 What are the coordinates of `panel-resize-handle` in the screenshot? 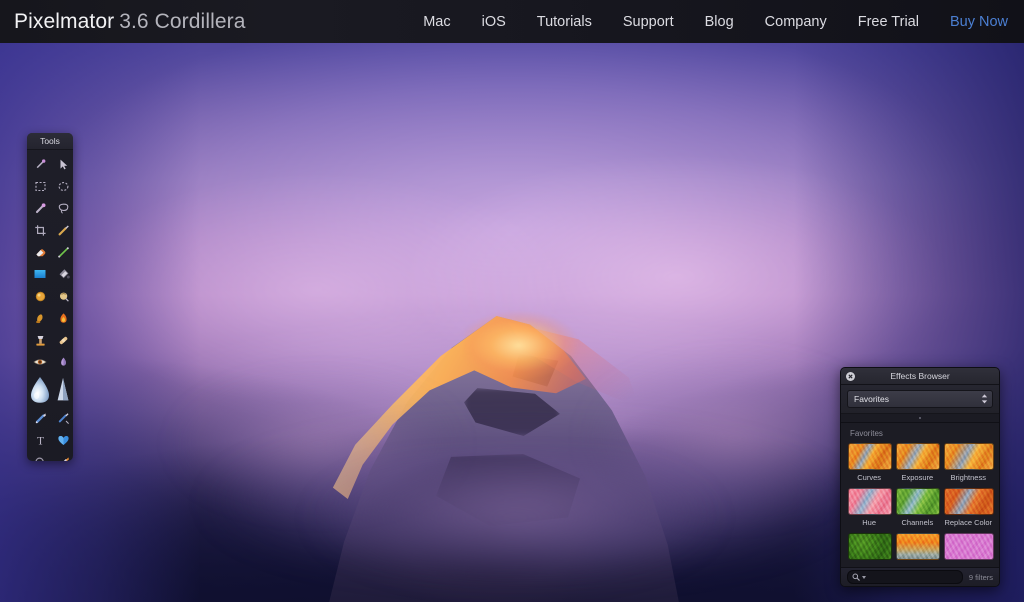 It's located at (920, 418).